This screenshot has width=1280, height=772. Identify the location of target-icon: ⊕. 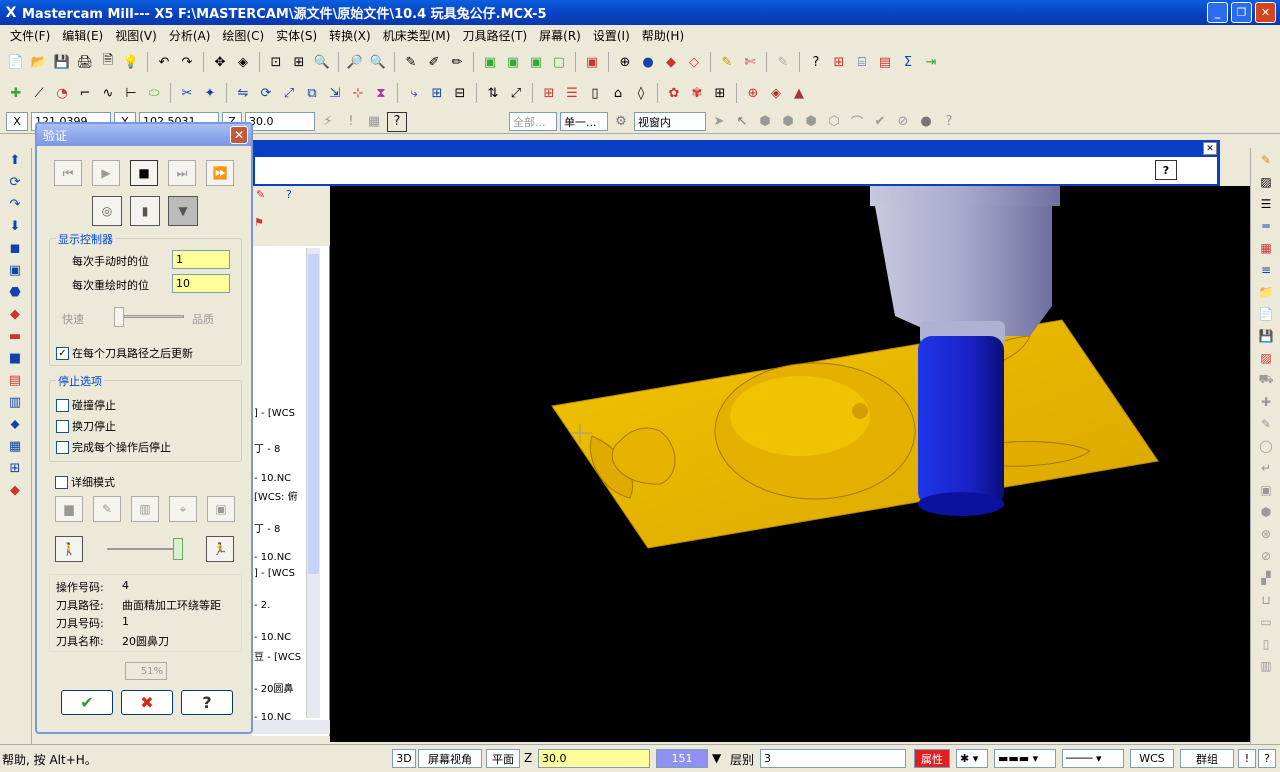
(753, 93).